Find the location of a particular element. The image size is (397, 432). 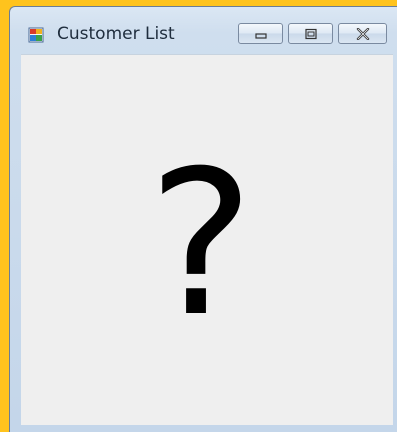

caption-buttons is located at coordinates (312, 33).